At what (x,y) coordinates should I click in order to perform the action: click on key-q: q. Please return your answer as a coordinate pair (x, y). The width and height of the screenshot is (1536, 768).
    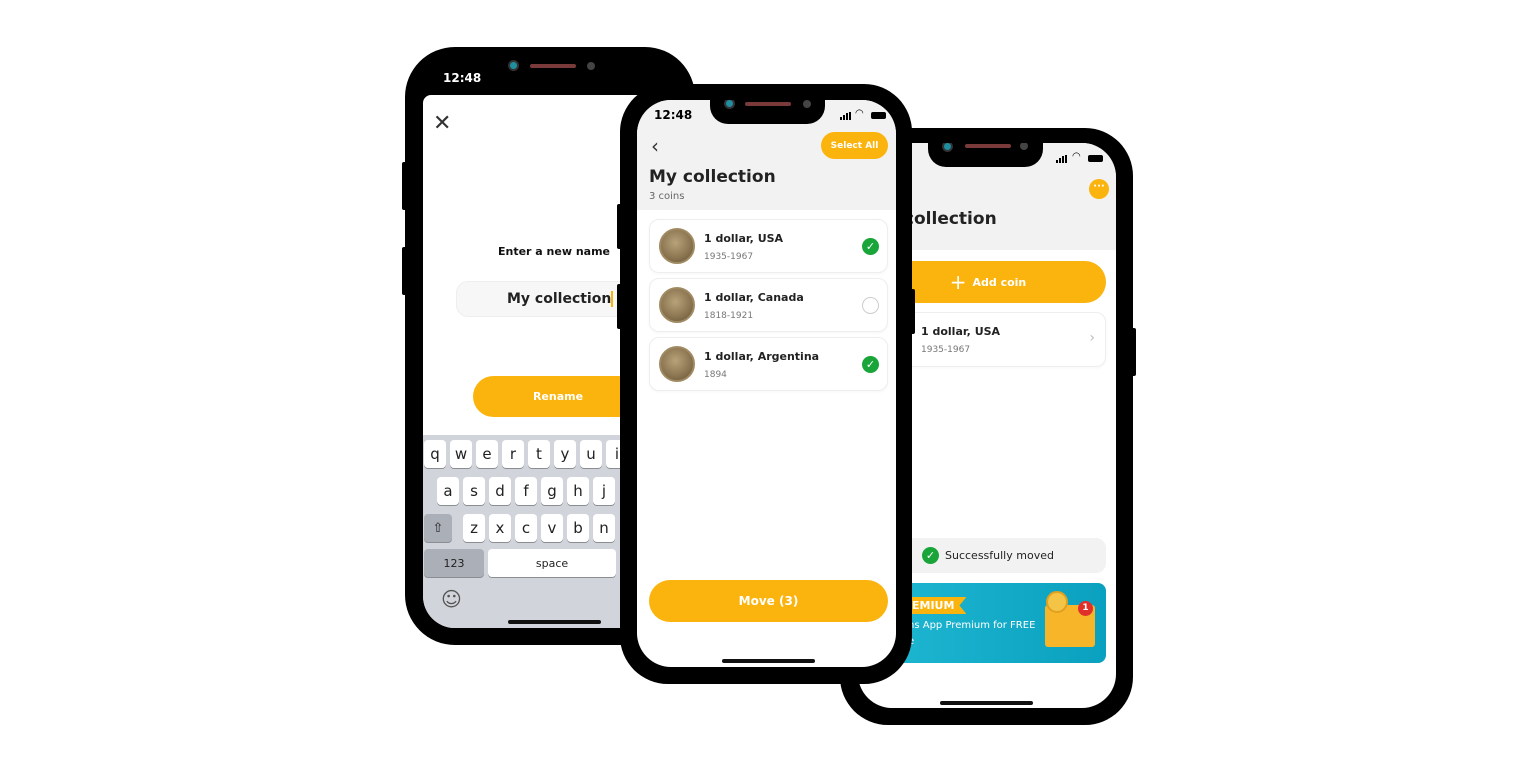
    Looking at the image, I should click on (435, 454).